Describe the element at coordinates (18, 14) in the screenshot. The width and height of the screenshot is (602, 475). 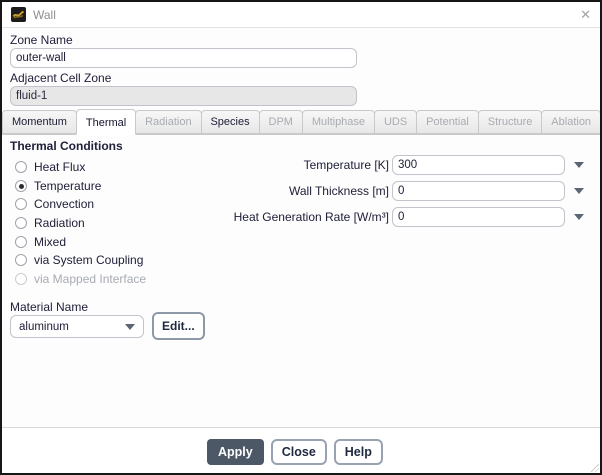
I see `fluent-app-icon` at that location.